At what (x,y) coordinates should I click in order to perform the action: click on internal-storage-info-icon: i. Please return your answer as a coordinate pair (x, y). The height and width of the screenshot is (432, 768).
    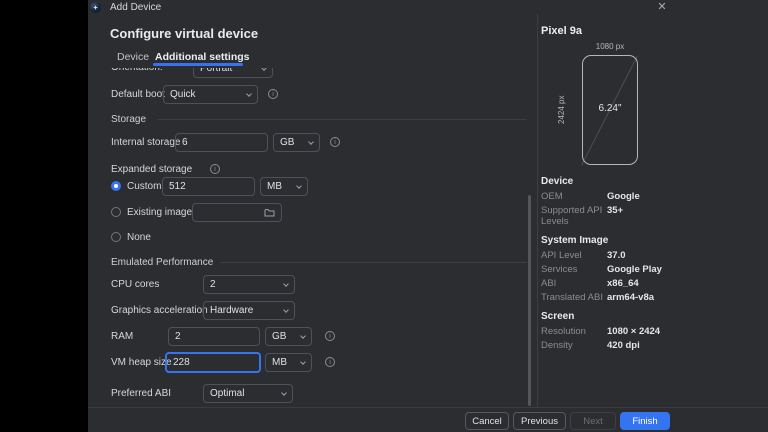
    Looking at the image, I should click on (335, 142).